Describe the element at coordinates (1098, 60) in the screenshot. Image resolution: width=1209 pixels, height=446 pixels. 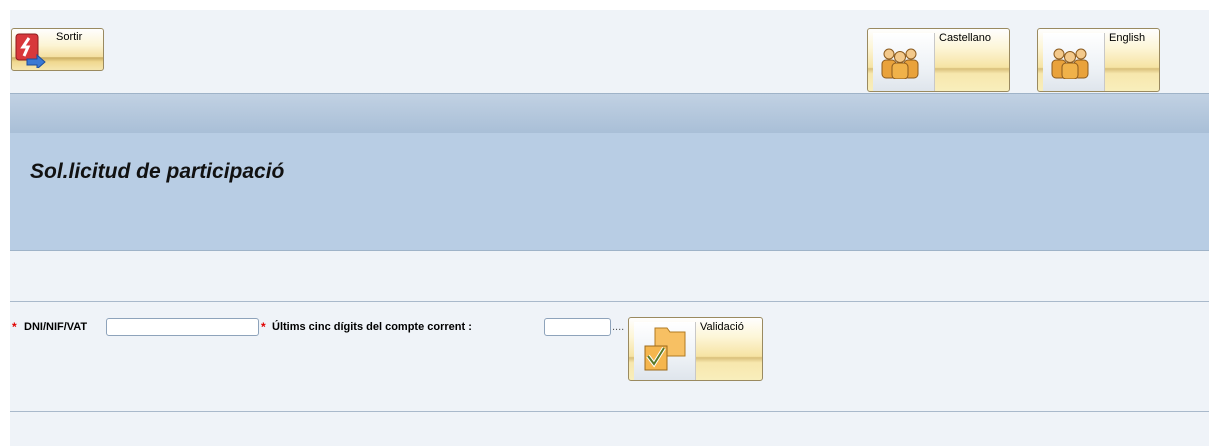
I see `lang-english-button: English` at that location.